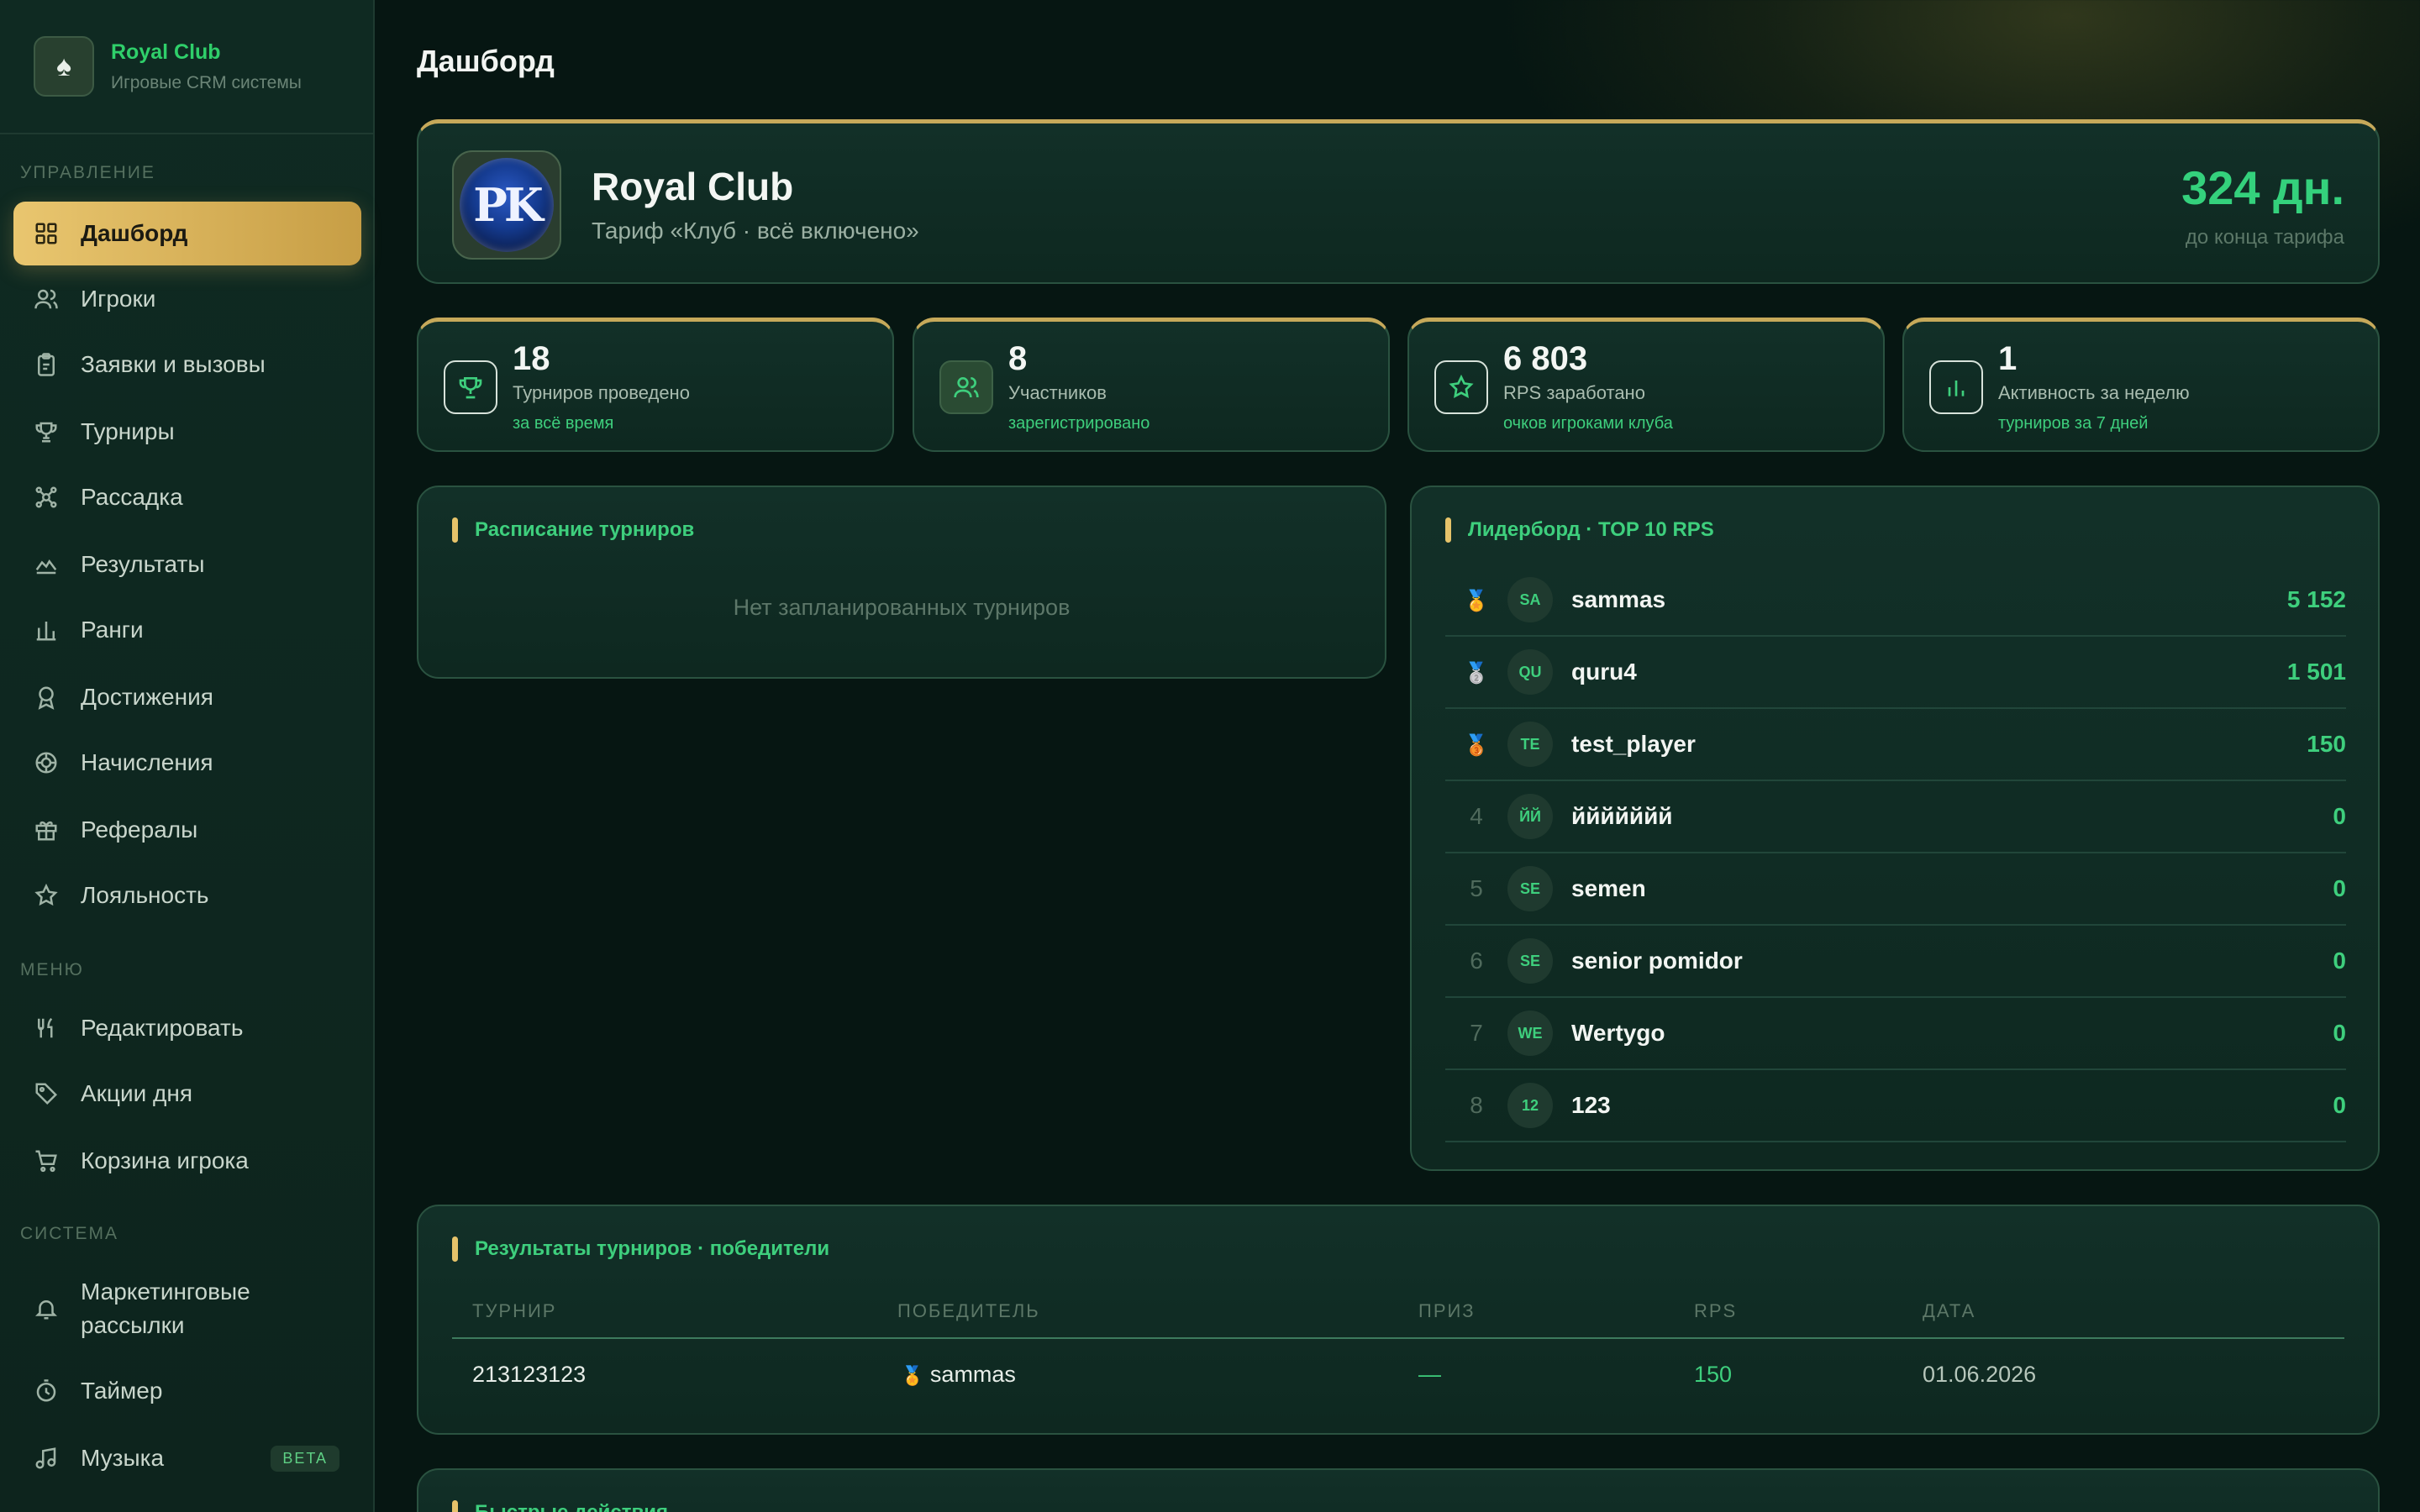 The image size is (2420, 1512). I want to click on sidebar-item-label: Маркетинговые рассылки, so click(165, 1308).